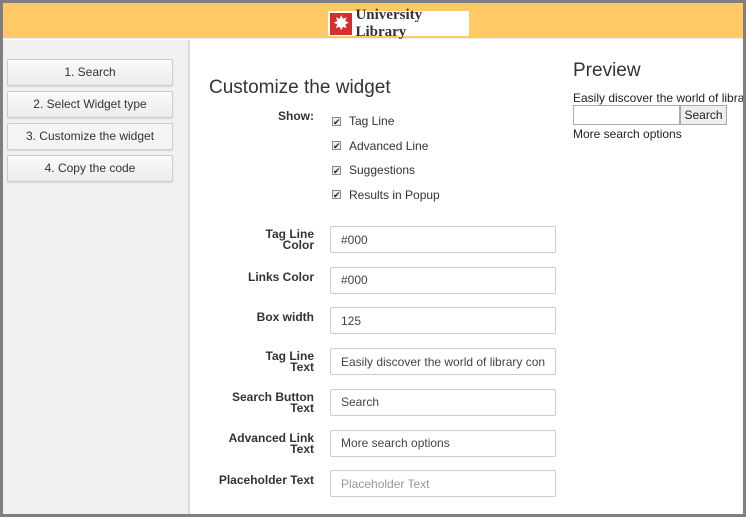  I want to click on checkbox-label: Tag Line, so click(372, 121).